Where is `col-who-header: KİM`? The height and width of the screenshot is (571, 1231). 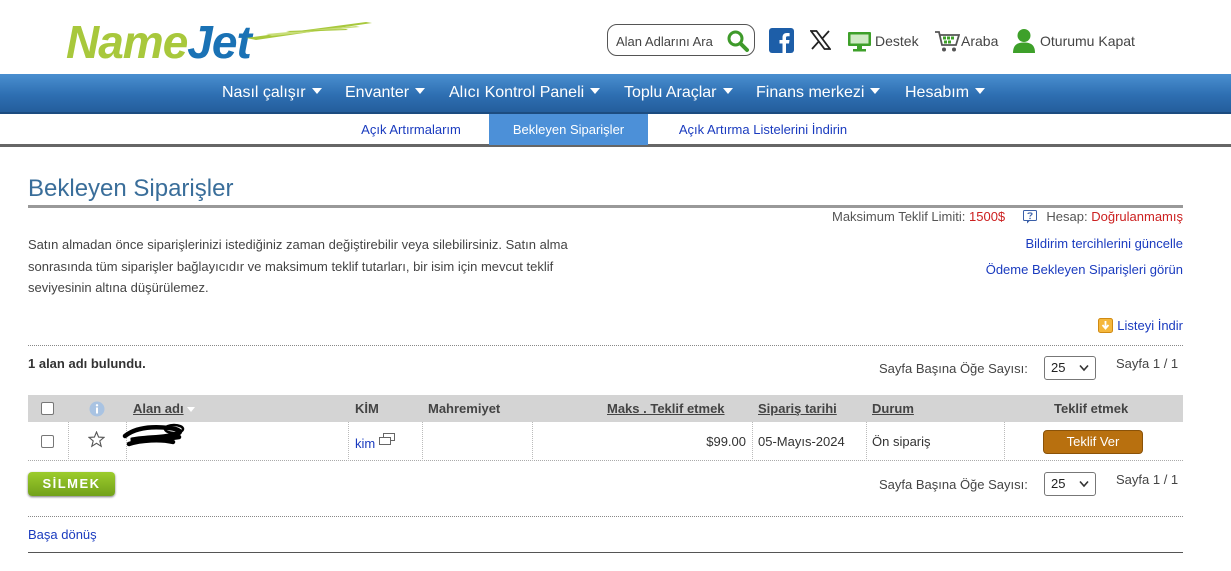
col-who-header: KİM is located at coordinates (367, 408).